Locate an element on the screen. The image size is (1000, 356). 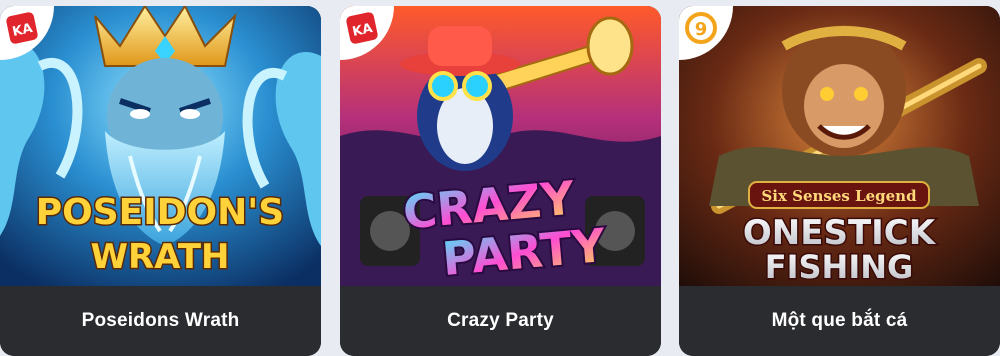
art-title-line2: FISHING is located at coordinates (839, 267).